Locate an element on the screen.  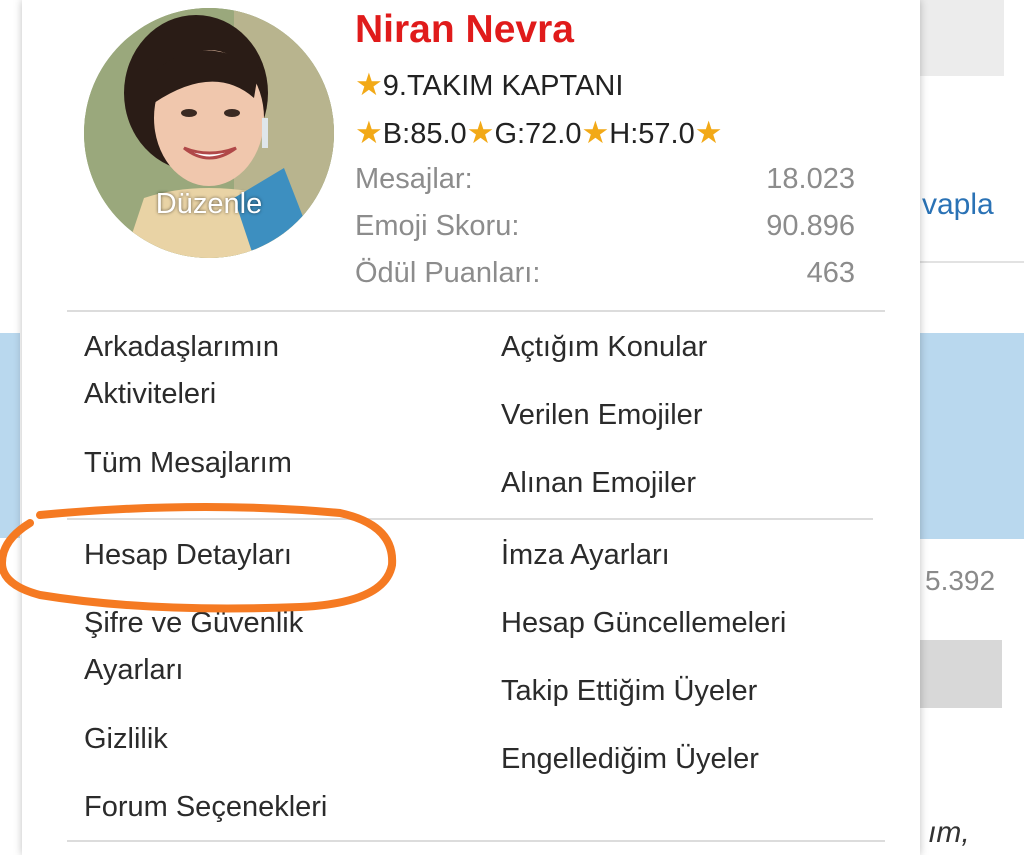
menu-signature-settings: İmza Ayarları is located at coordinates (681, 555).